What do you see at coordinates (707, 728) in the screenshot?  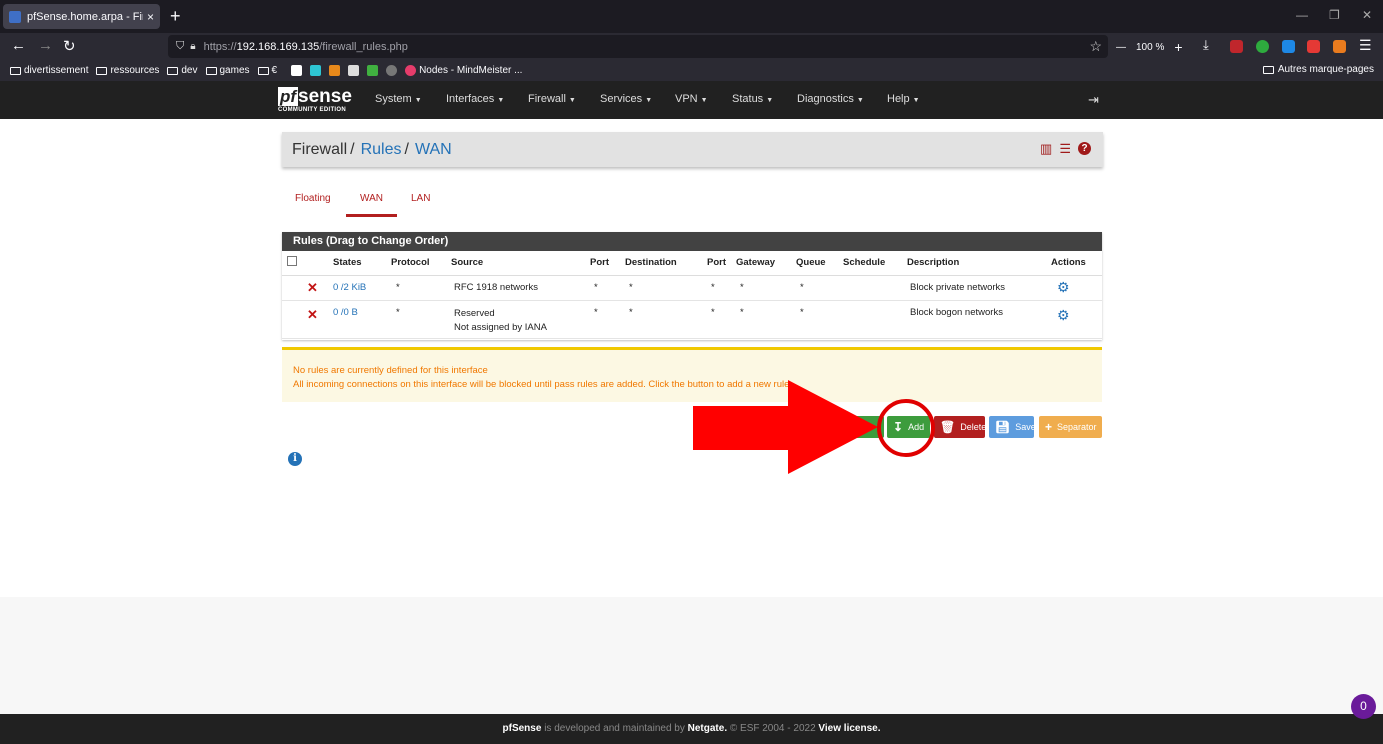 I see `footer-netgate-link: Netgate.` at bounding box center [707, 728].